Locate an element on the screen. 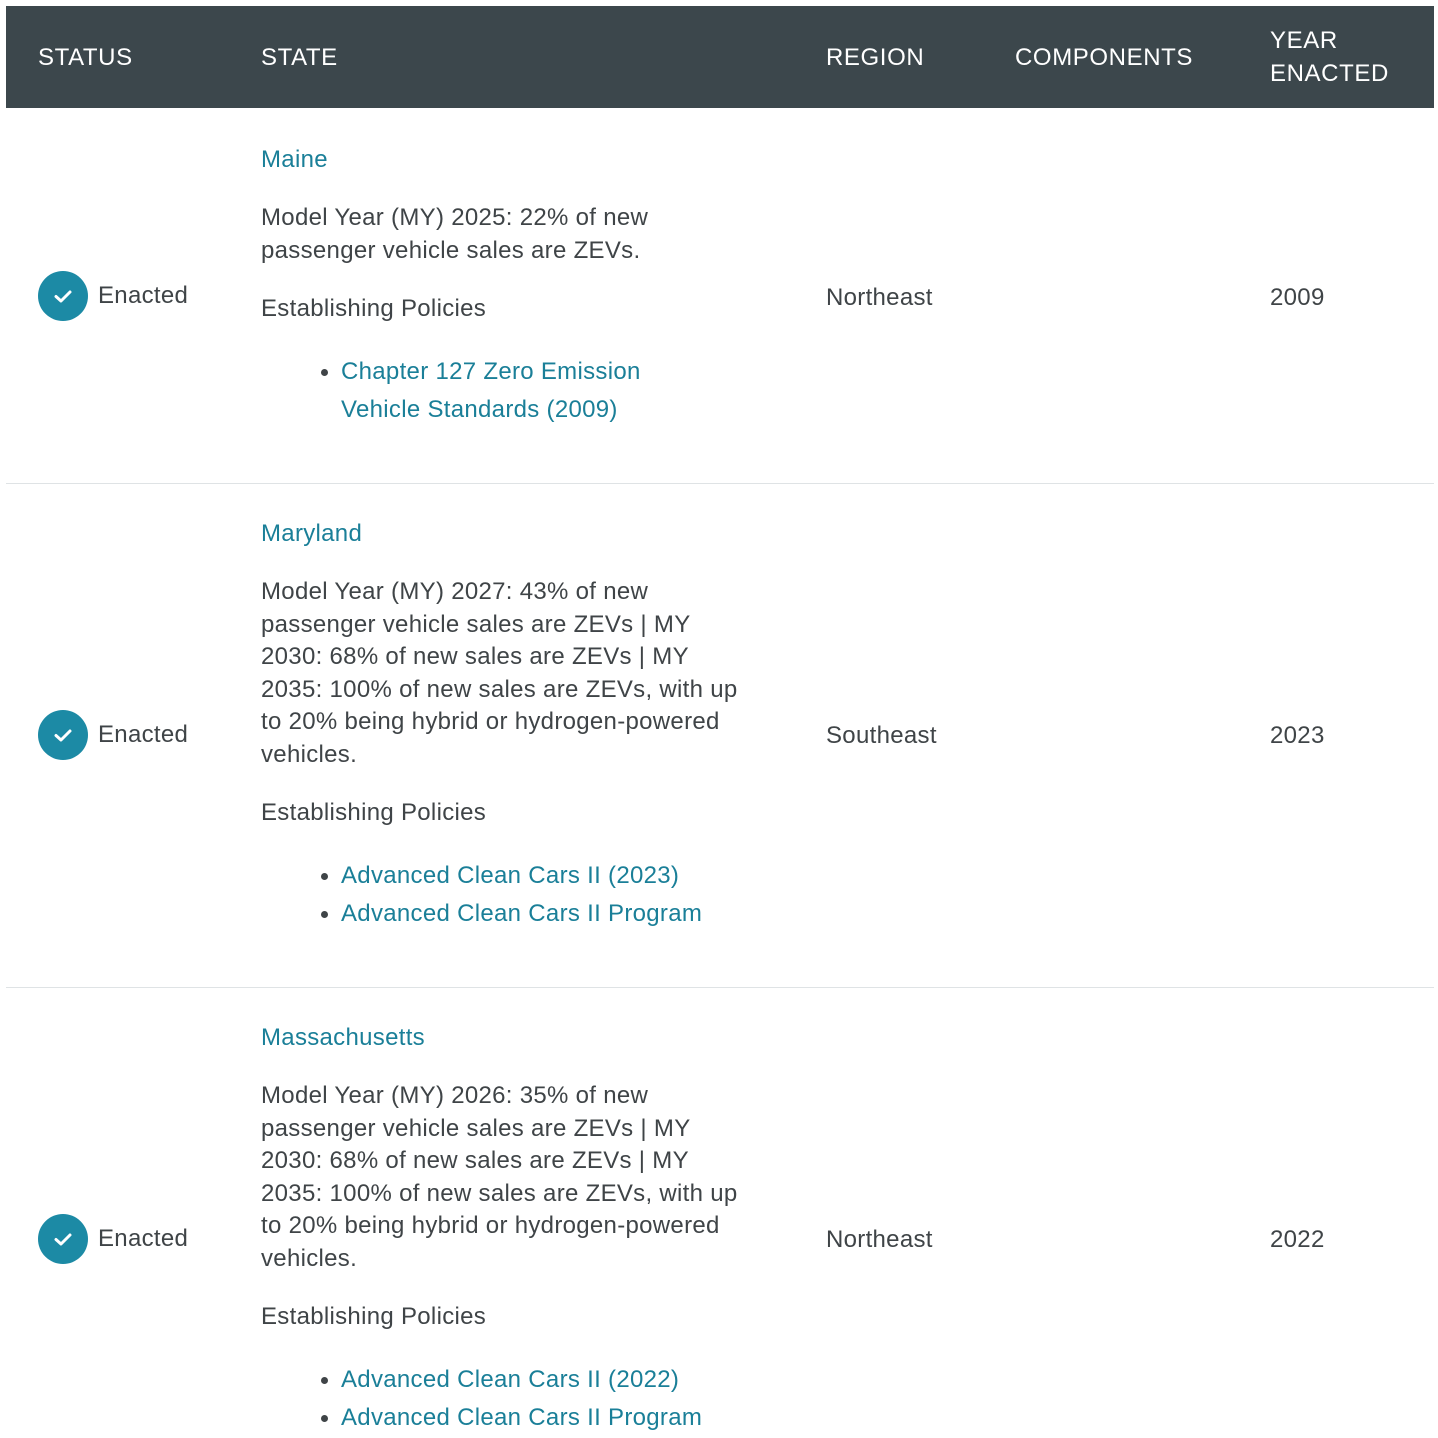 Image resolution: width=1438 pixels, height=1438 pixels. header-components: COMPONENTS is located at coordinates (1104, 57).